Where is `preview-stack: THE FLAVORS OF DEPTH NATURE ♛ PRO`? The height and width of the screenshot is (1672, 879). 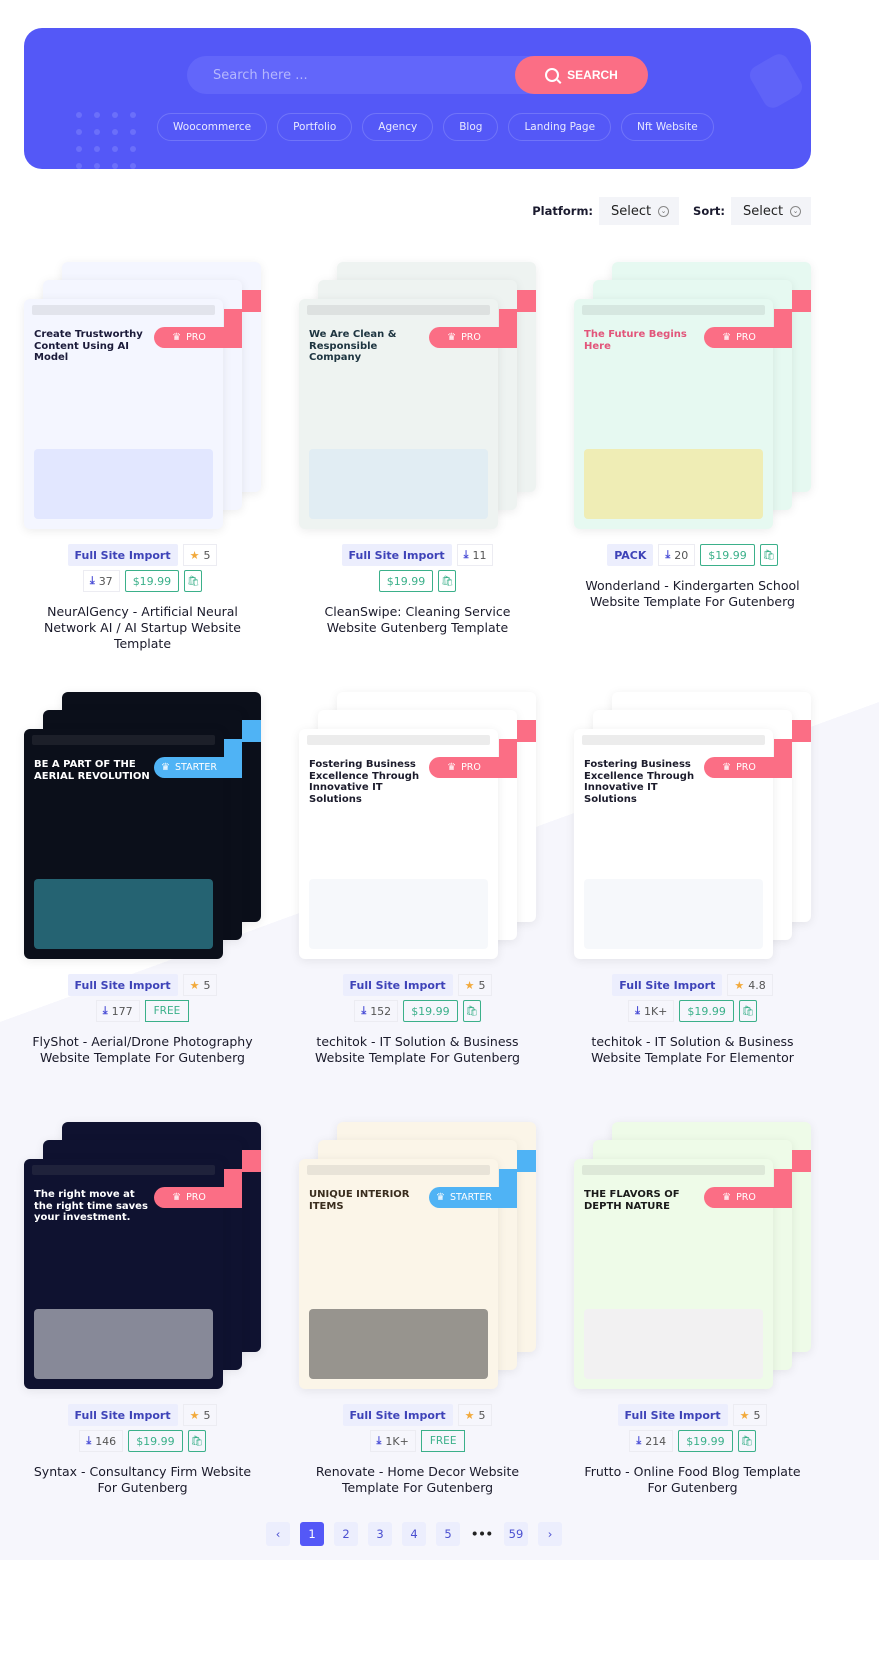 preview-stack: THE FLAVORS OF DEPTH NATURE ♛ PRO is located at coordinates (692, 1257).